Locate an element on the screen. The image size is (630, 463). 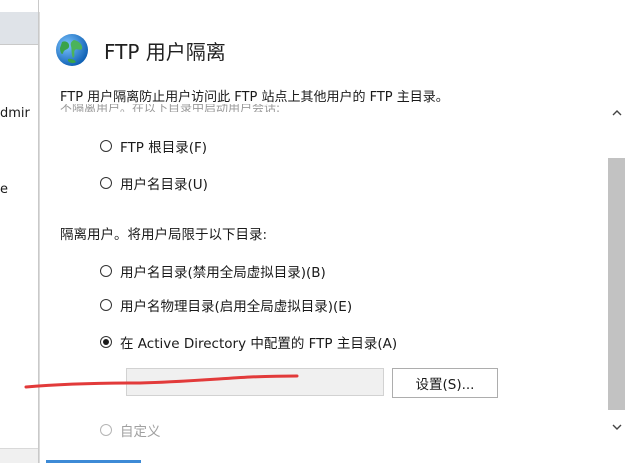
left-panel-text-fragment: dmir is located at coordinates (15, 113).